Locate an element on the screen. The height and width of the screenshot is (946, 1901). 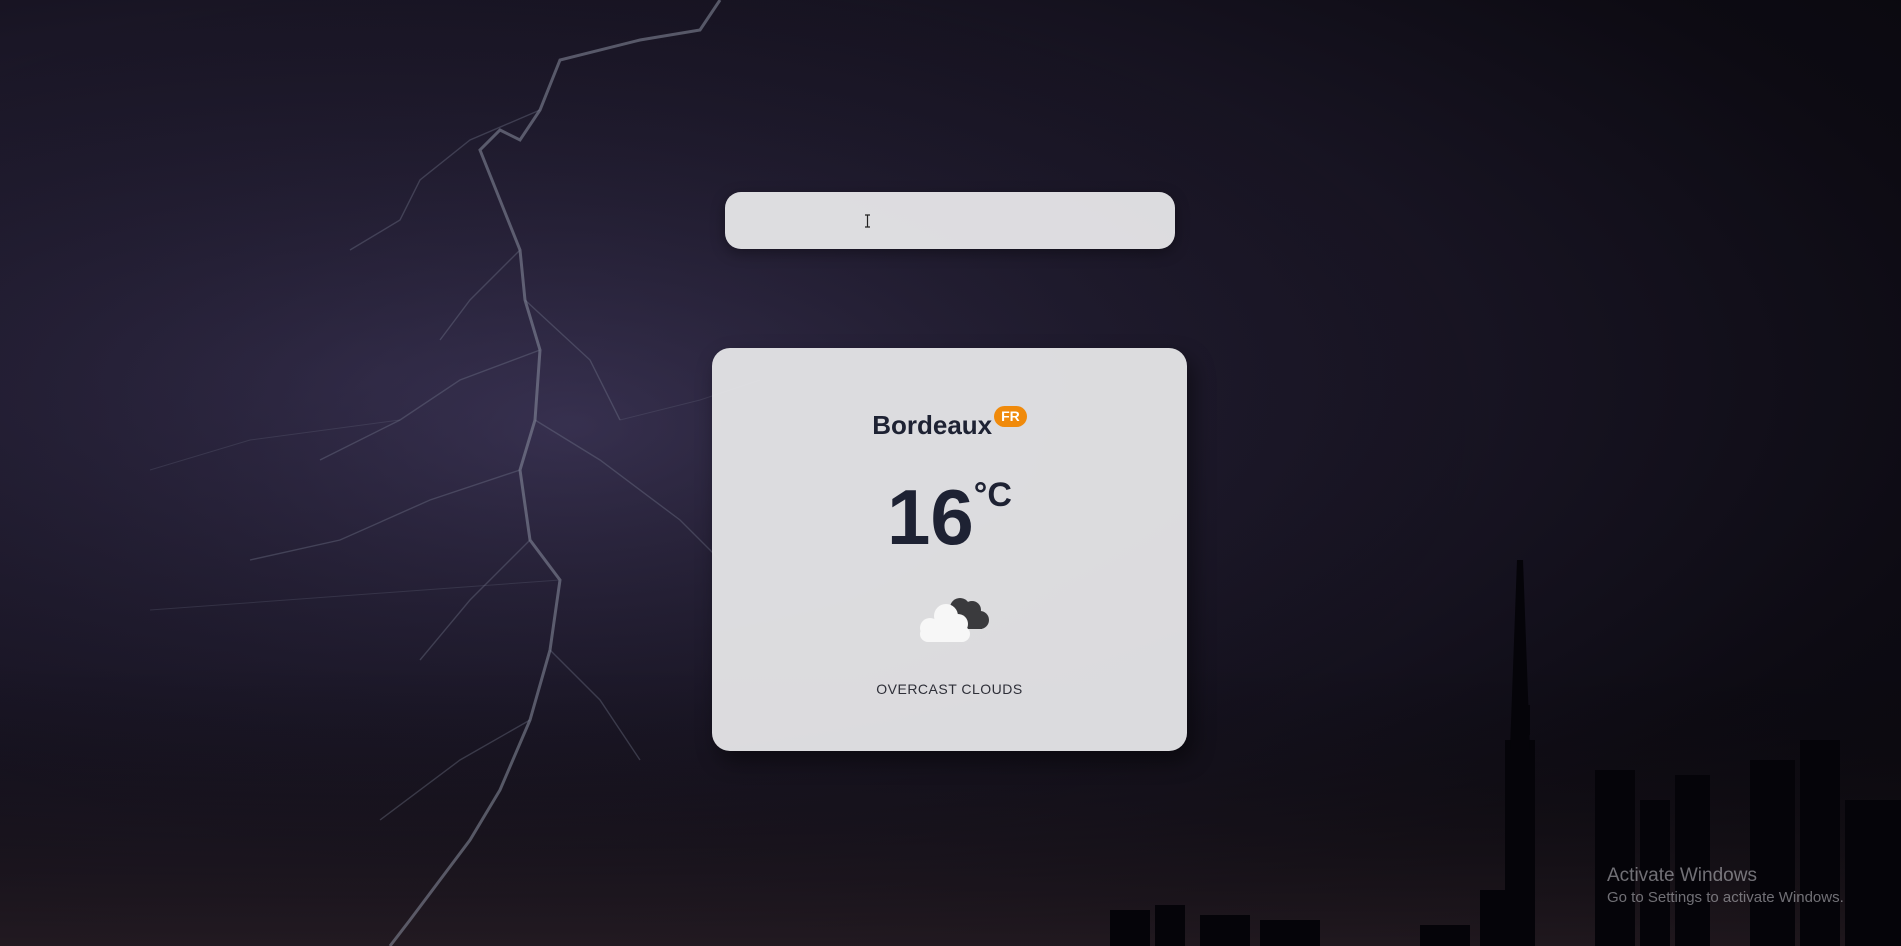
city-heading: Bordeaux FR is located at coordinates (949, 423).